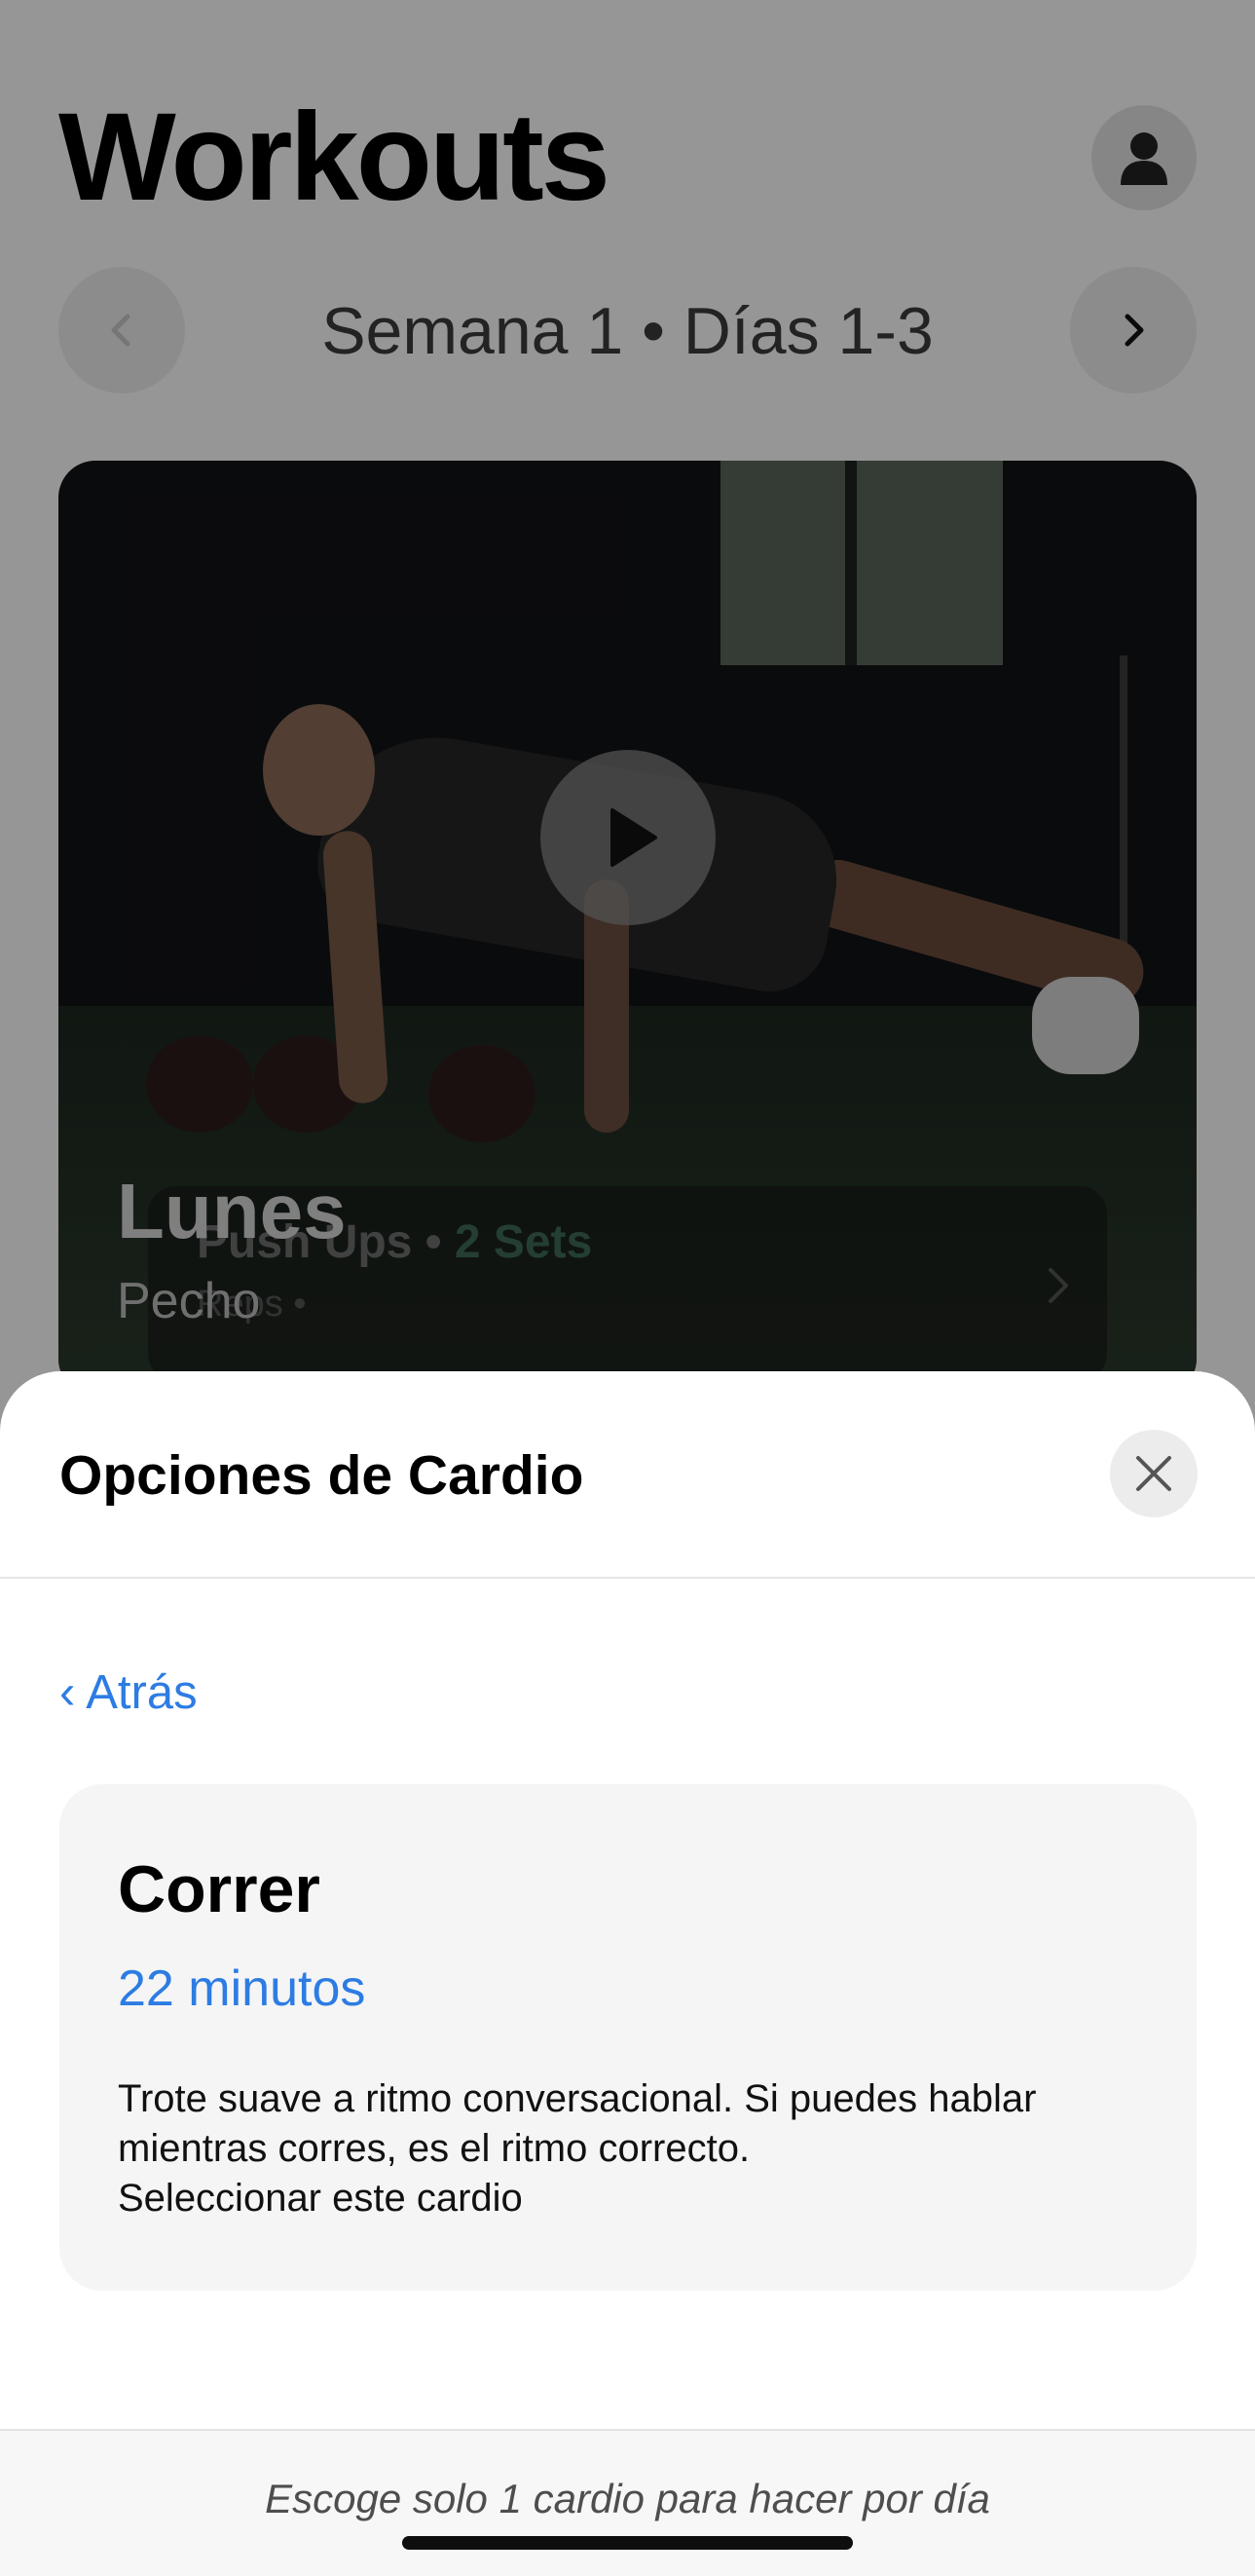  What do you see at coordinates (219, 1889) in the screenshot?
I see `cardio-option-title: Correr` at bounding box center [219, 1889].